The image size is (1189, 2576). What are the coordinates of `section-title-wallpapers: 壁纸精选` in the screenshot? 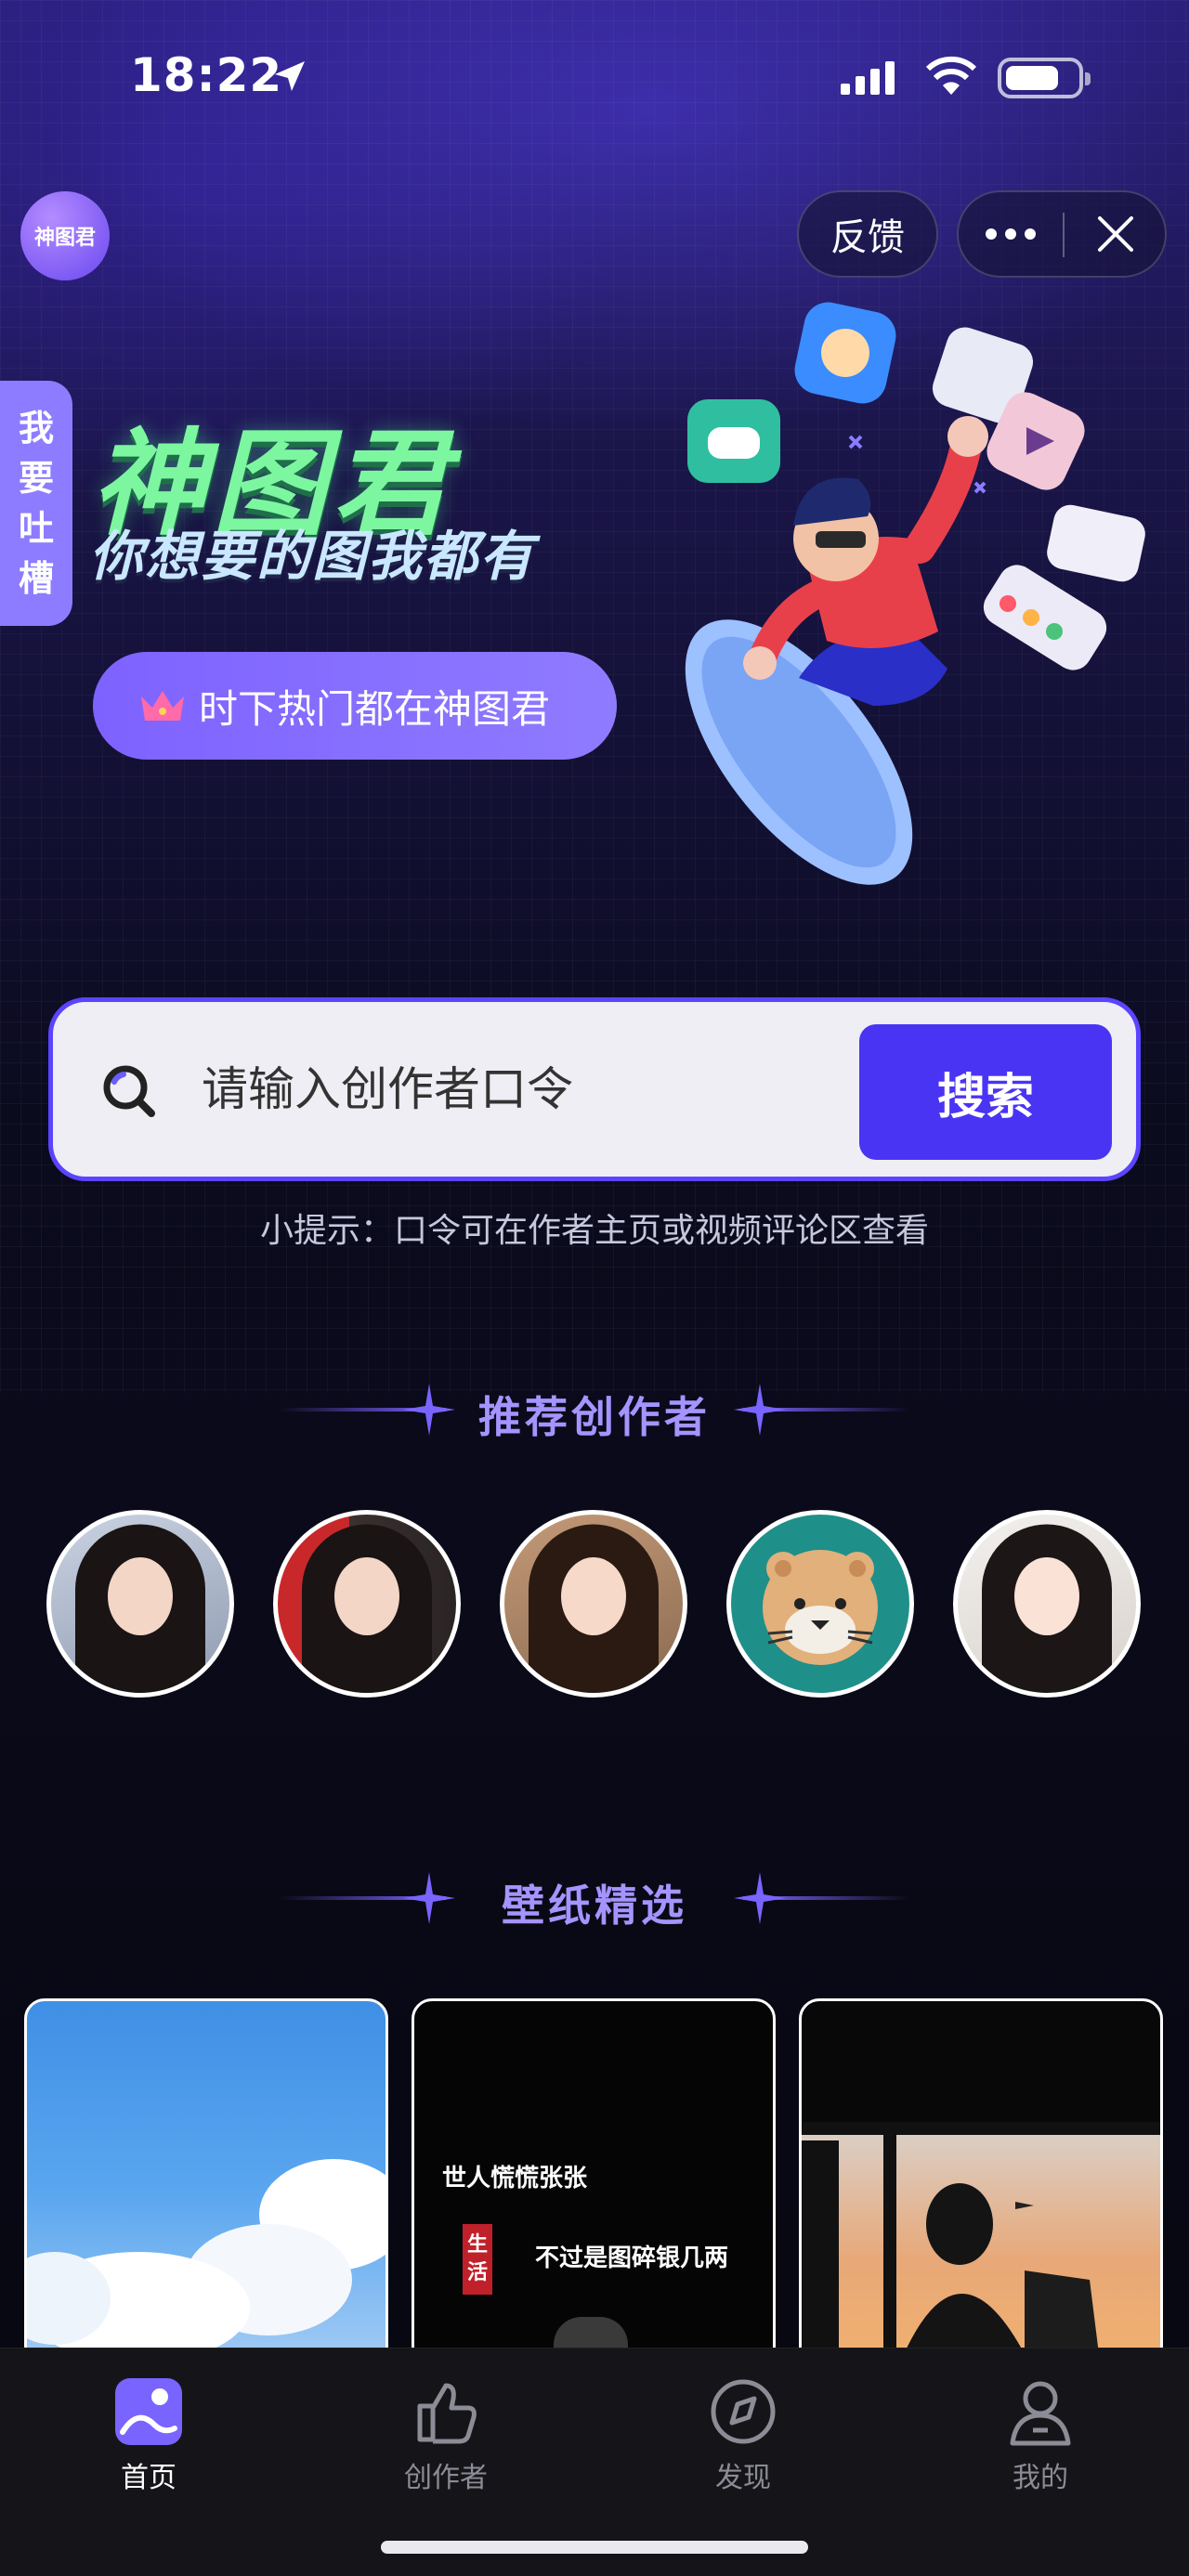 It's located at (594, 1898).